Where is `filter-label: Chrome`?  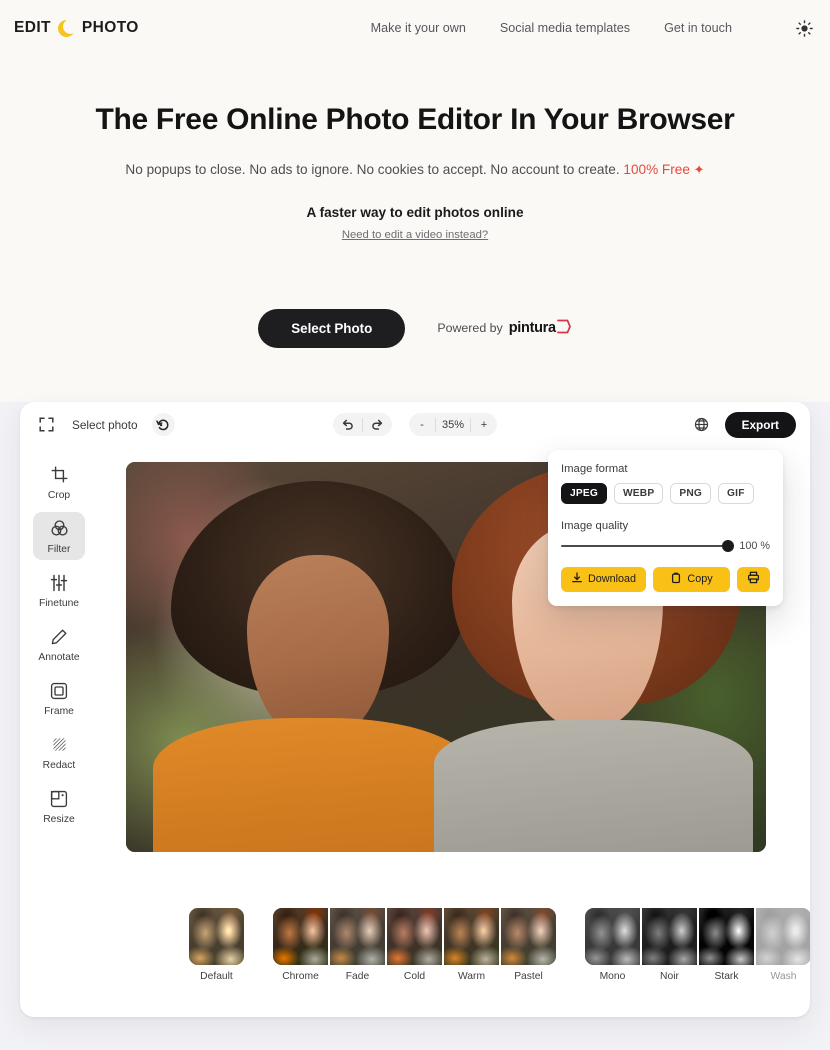 filter-label: Chrome is located at coordinates (300, 976).